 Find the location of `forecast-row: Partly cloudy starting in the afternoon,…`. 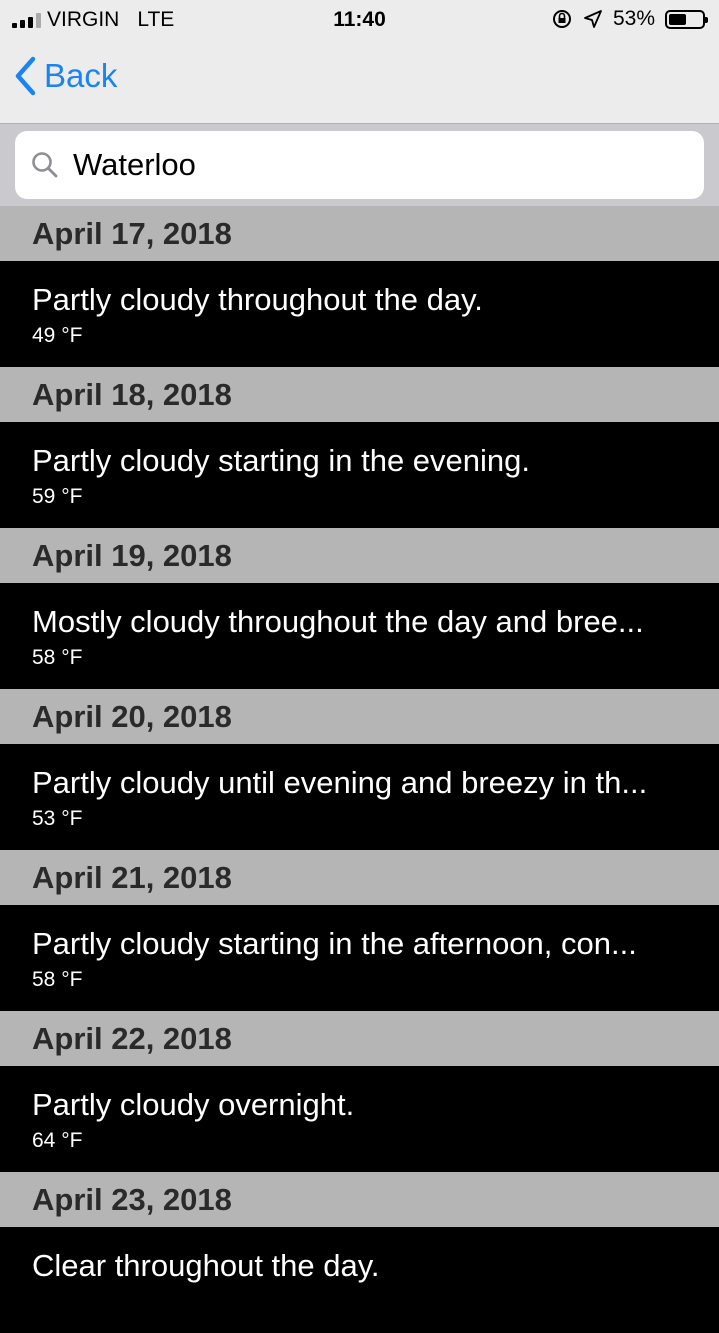

forecast-row: Partly cloudy starting in the afternoon,… is located at coordinates (359, 958).